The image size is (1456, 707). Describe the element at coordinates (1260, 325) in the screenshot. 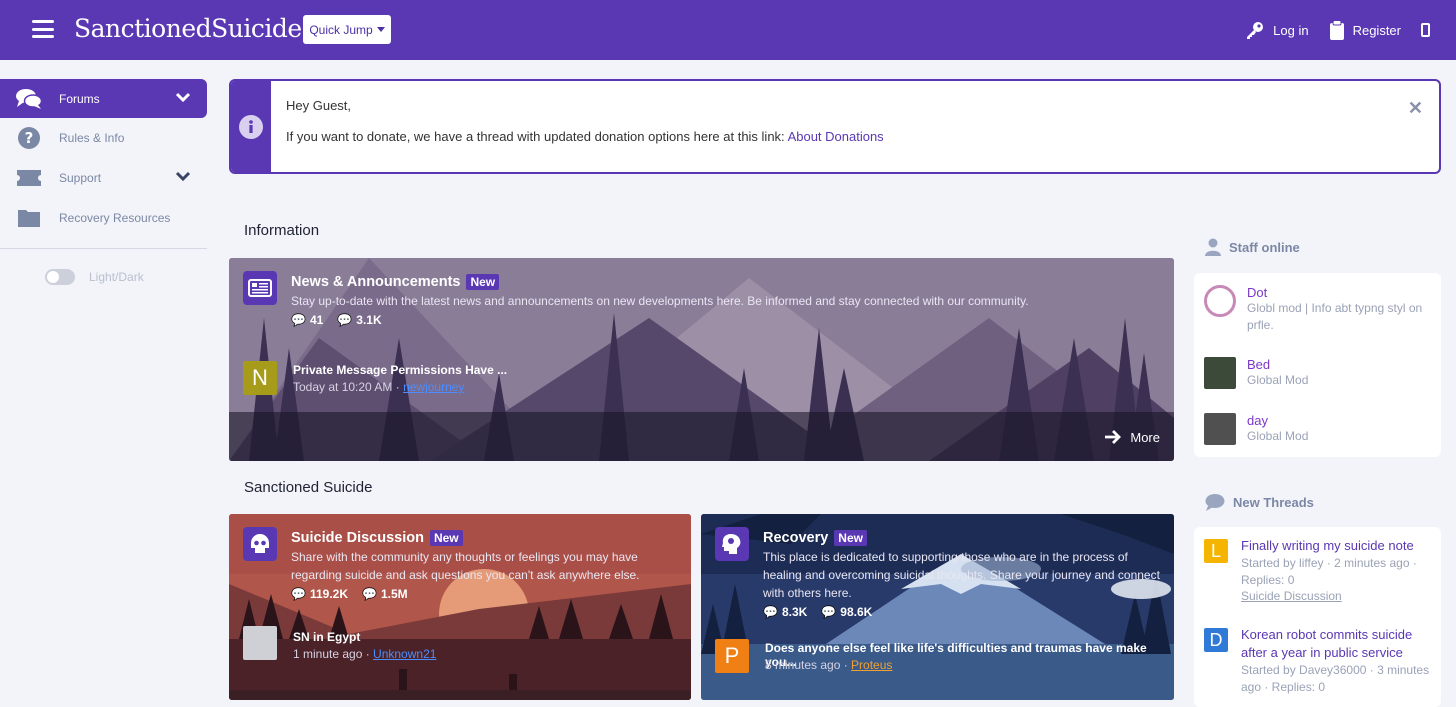

I see `staff-role: prfle.` at that location.